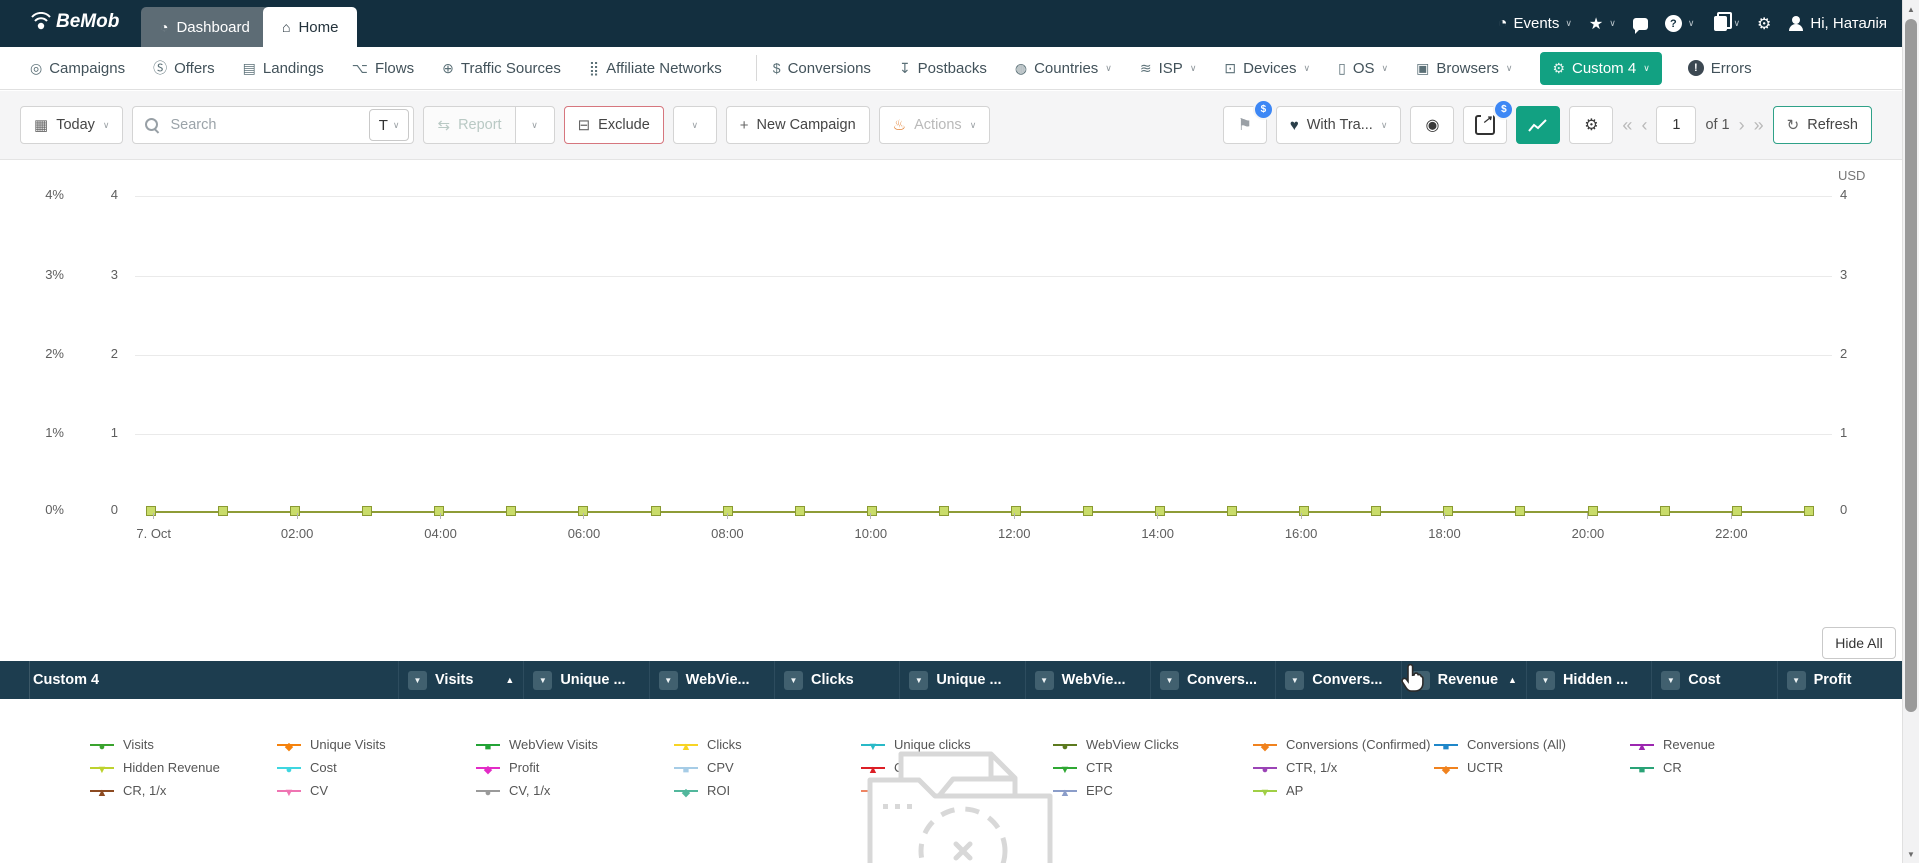 The width and height of the screenshot is (1919, 863). What do you see at coordinates (199, 680) in the screenshot?
I see `column-header-custom-4: Custom 4` at bounding box center [199, 680].